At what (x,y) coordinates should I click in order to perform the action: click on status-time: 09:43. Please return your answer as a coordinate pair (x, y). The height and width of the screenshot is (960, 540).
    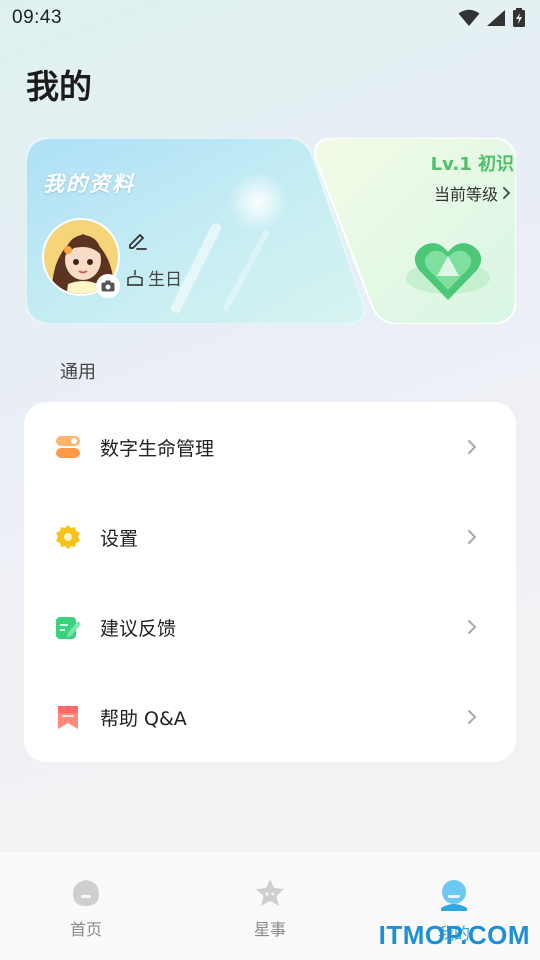
    Looking at the image, I should click on (37, 17).